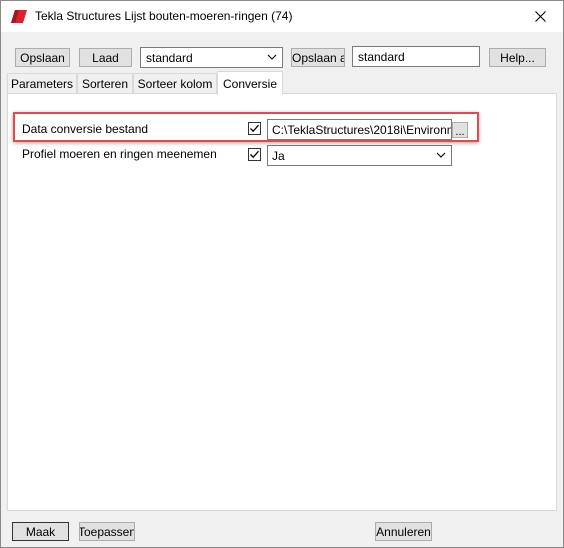 Image resolution: width=564 pixels, height=548 pixels. What do you see at coordinates (42, 83) in the screenshot?
I see `tab-parameters: Parameters` at bounding box center [42, 83].